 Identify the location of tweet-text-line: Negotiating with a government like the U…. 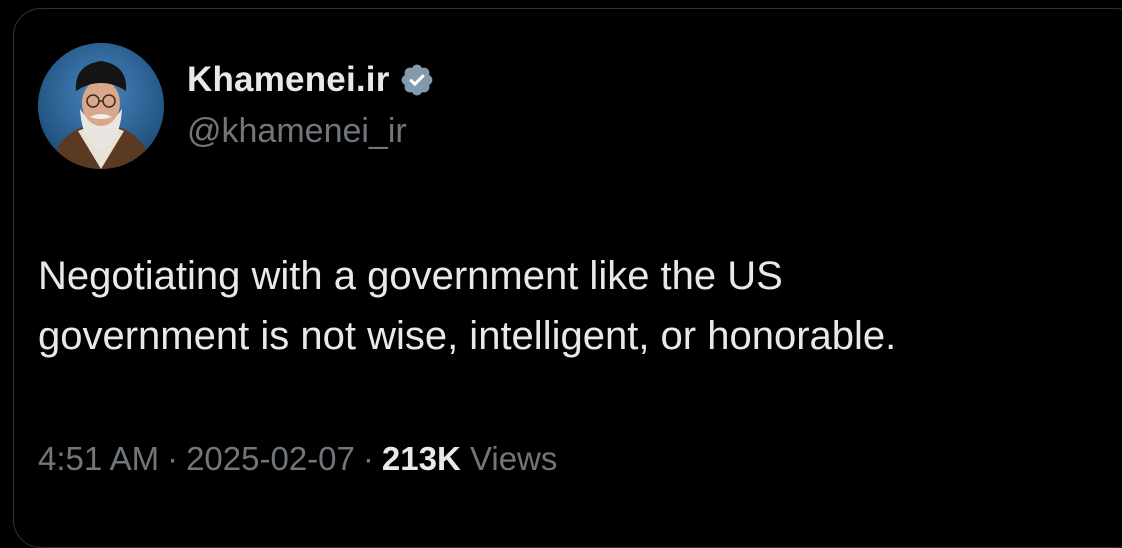
(410, 276).